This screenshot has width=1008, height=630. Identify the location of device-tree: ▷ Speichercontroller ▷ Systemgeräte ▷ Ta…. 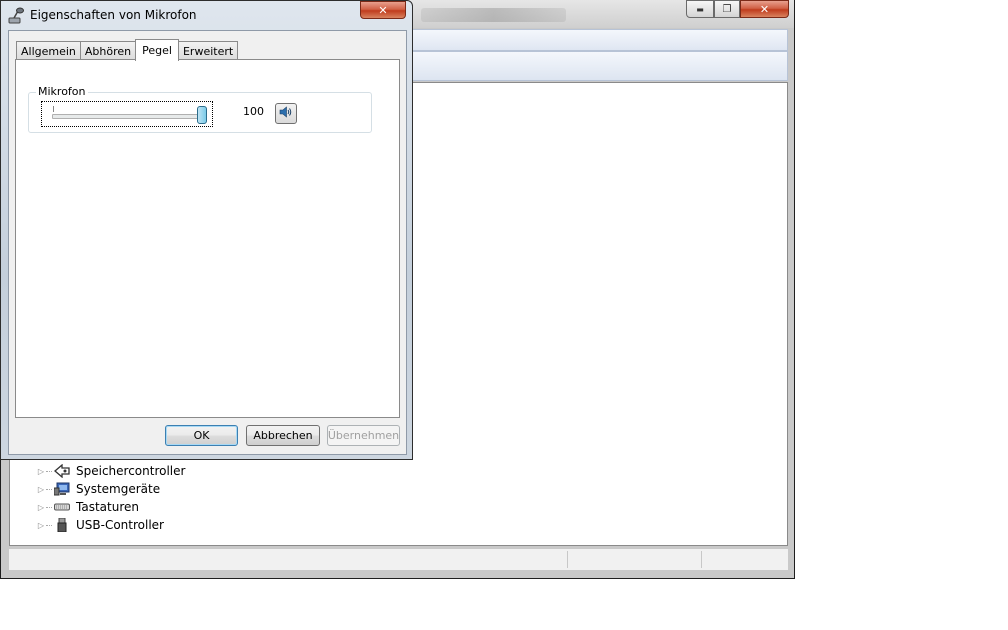
(110, 498).